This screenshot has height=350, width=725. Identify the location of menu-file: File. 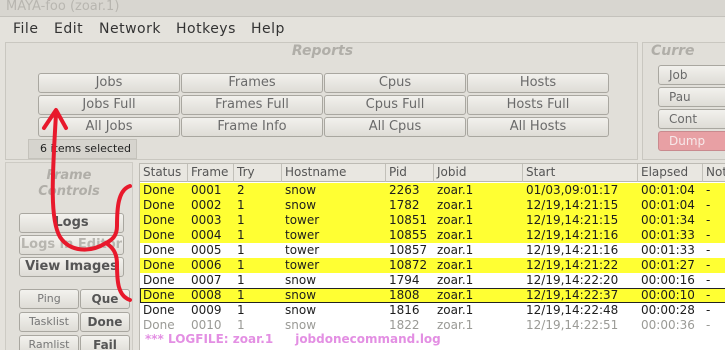
(25, 29).